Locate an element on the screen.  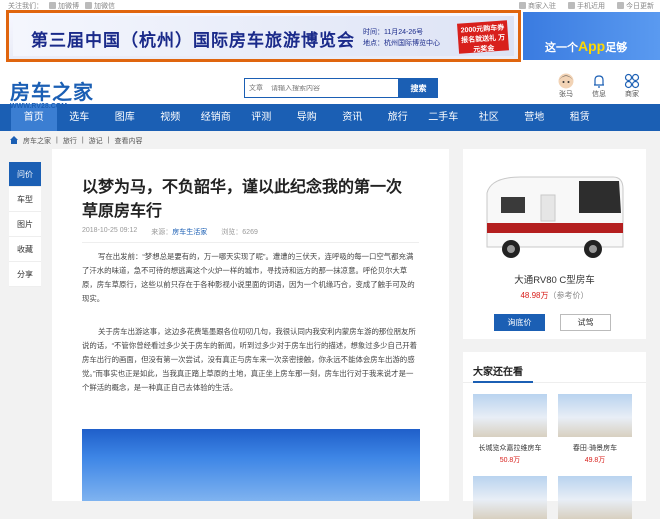
nav-reviews: 评测 is located at coordinates (262, 117).